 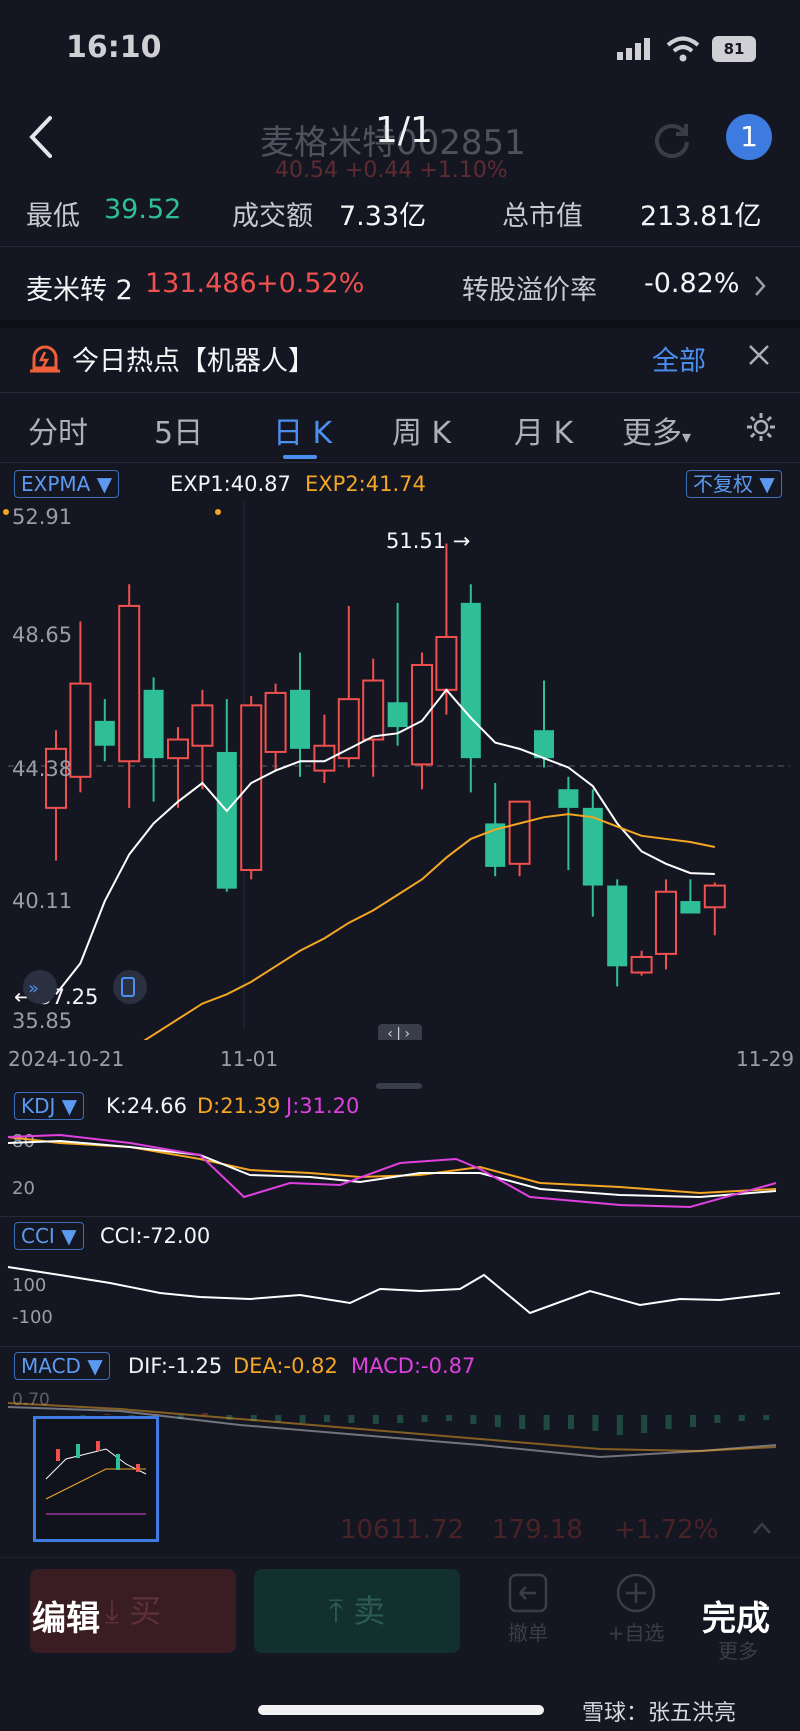 I want to click on watermark: 雪球：张五洪亮, so click(x=659, y=1713).